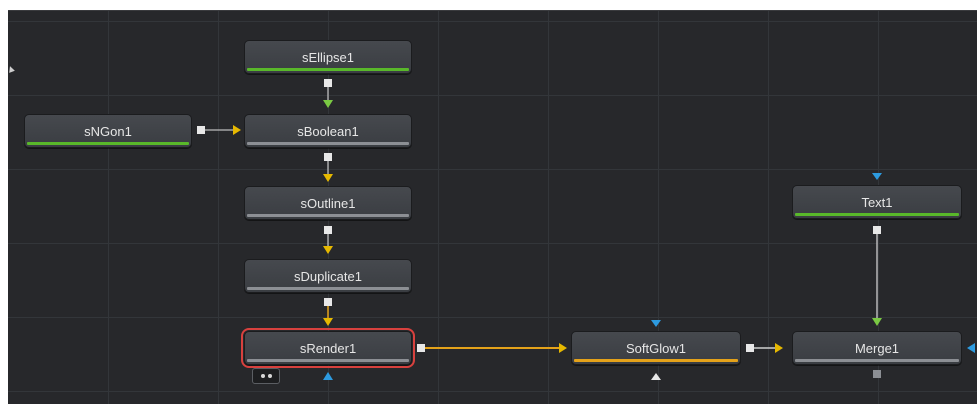  I want to click on node-label: sEllipse1, so click(328, 57).